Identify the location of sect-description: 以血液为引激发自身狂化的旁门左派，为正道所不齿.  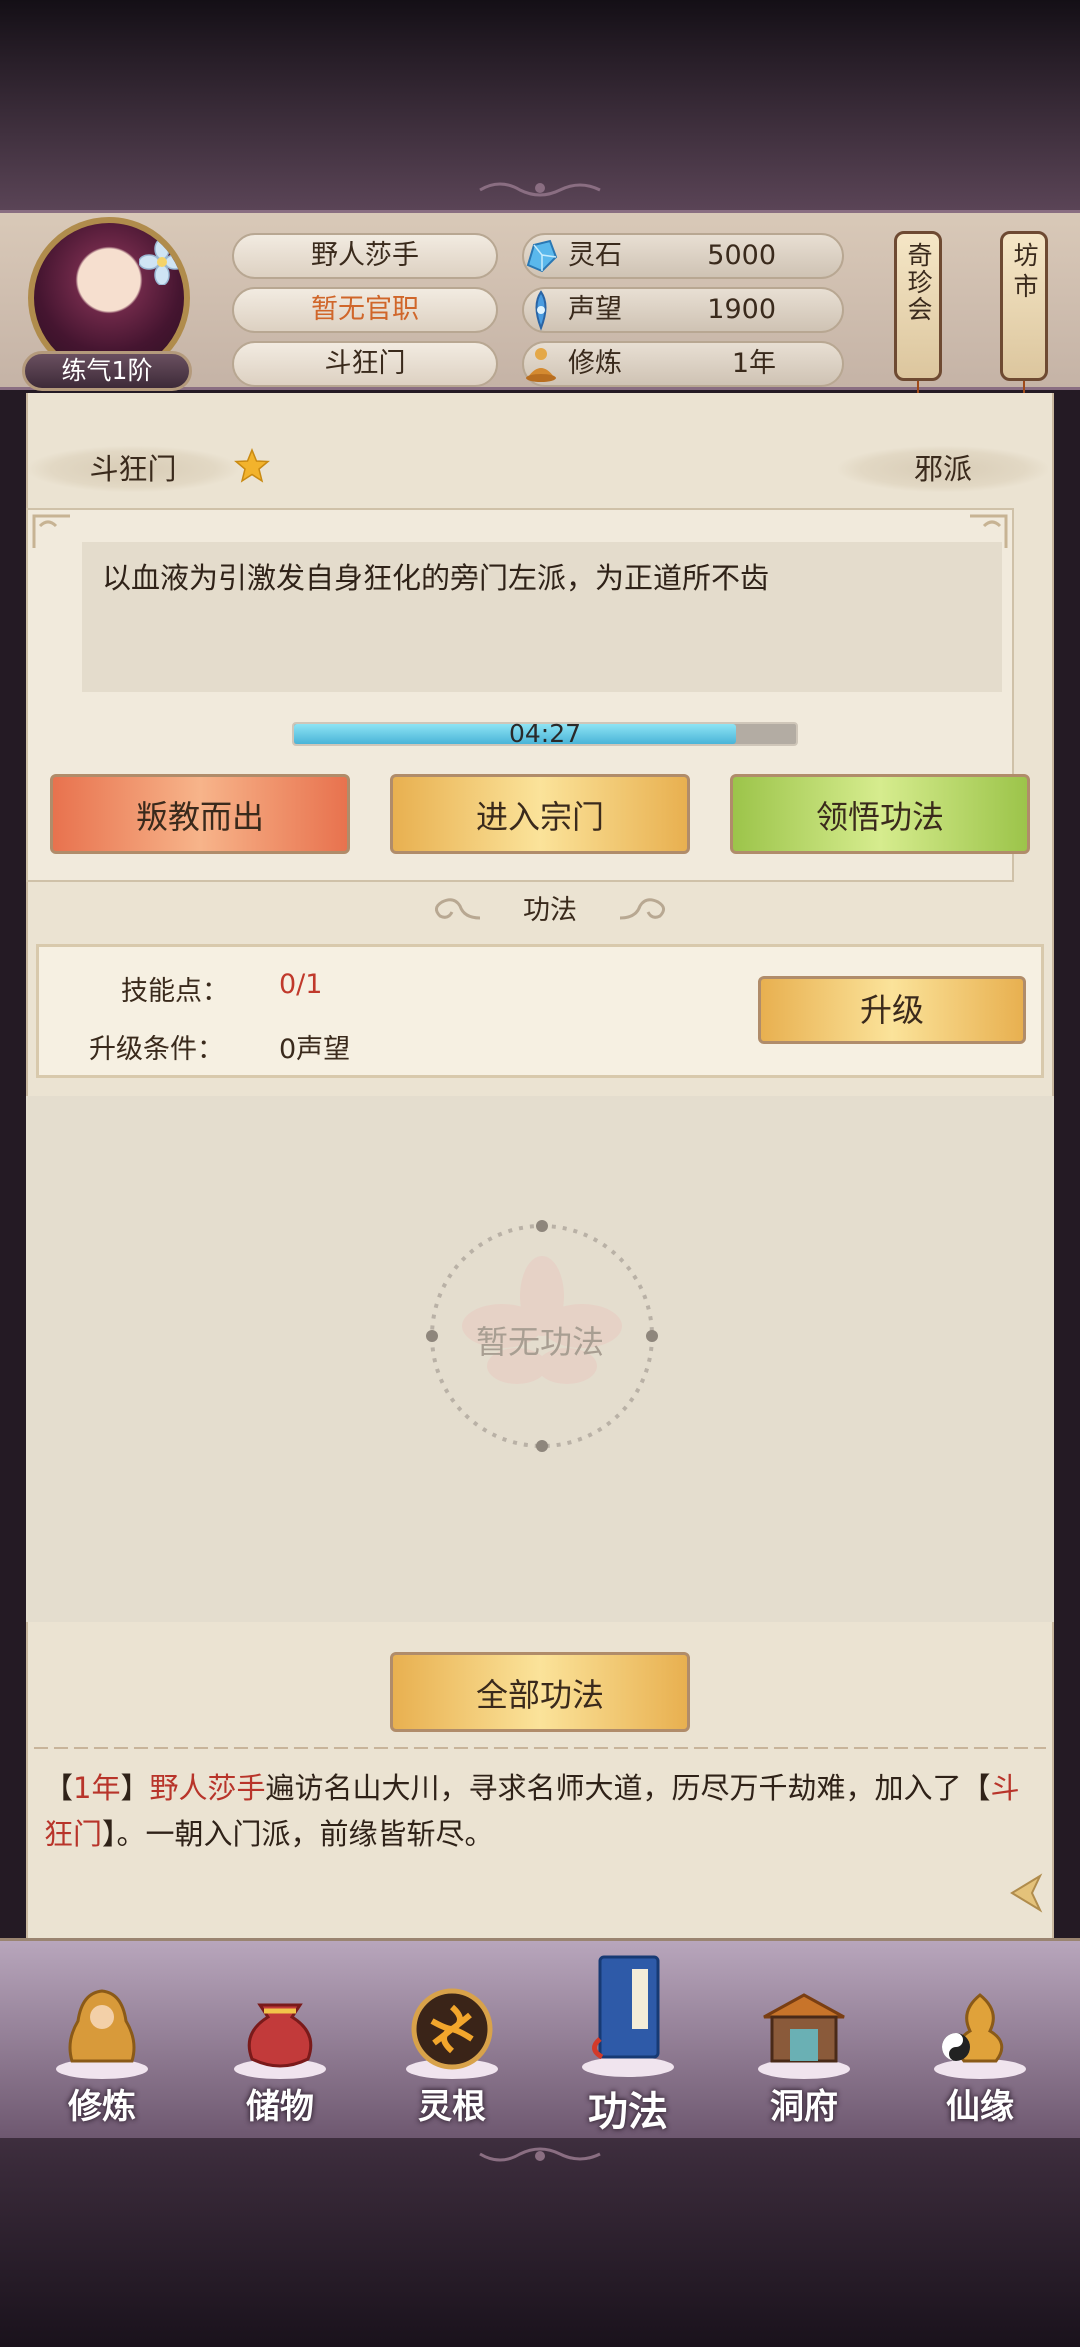
(542, 617).